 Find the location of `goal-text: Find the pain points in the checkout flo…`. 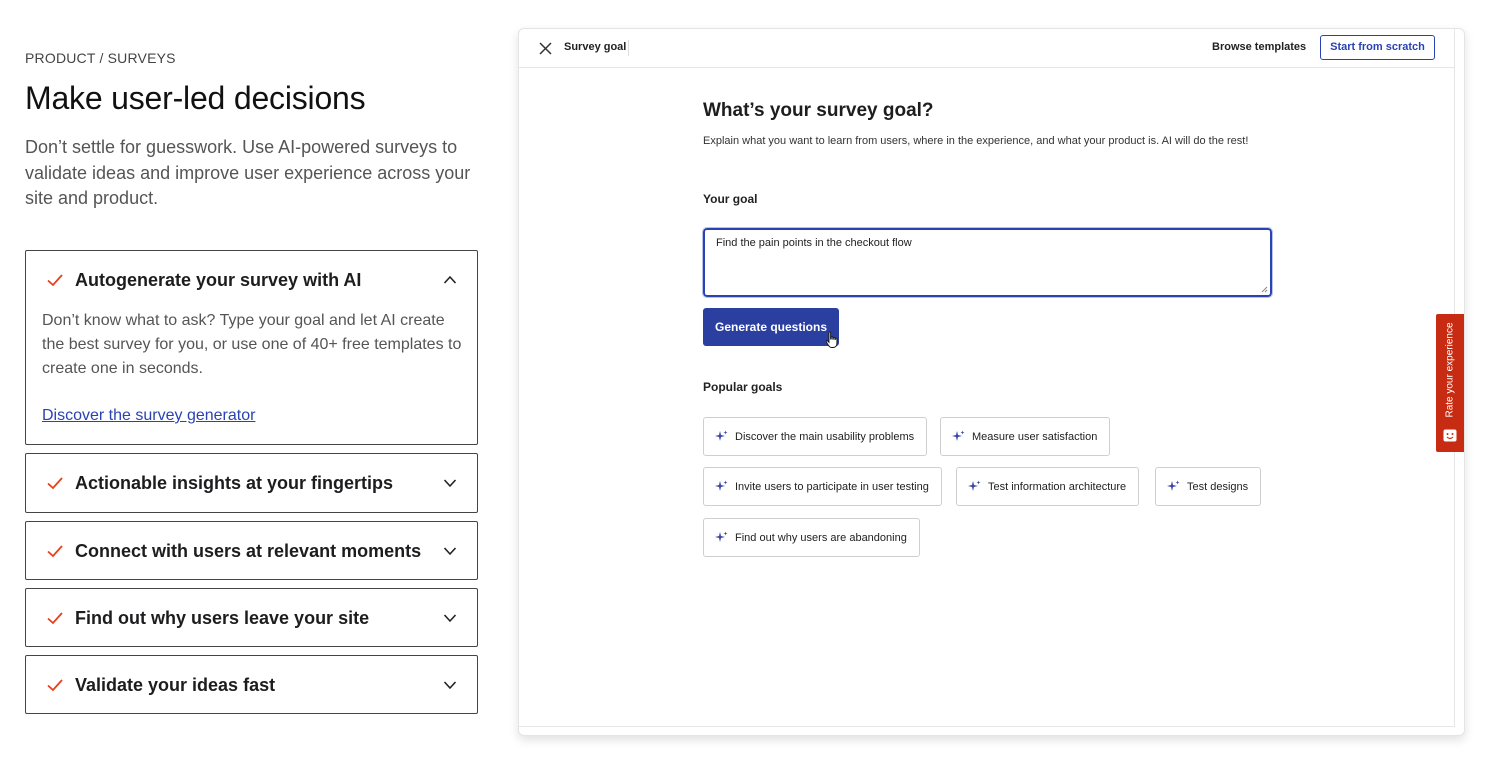

goal-text: Find the pain points in the checkout flo… is located at coordinates (814, 243).